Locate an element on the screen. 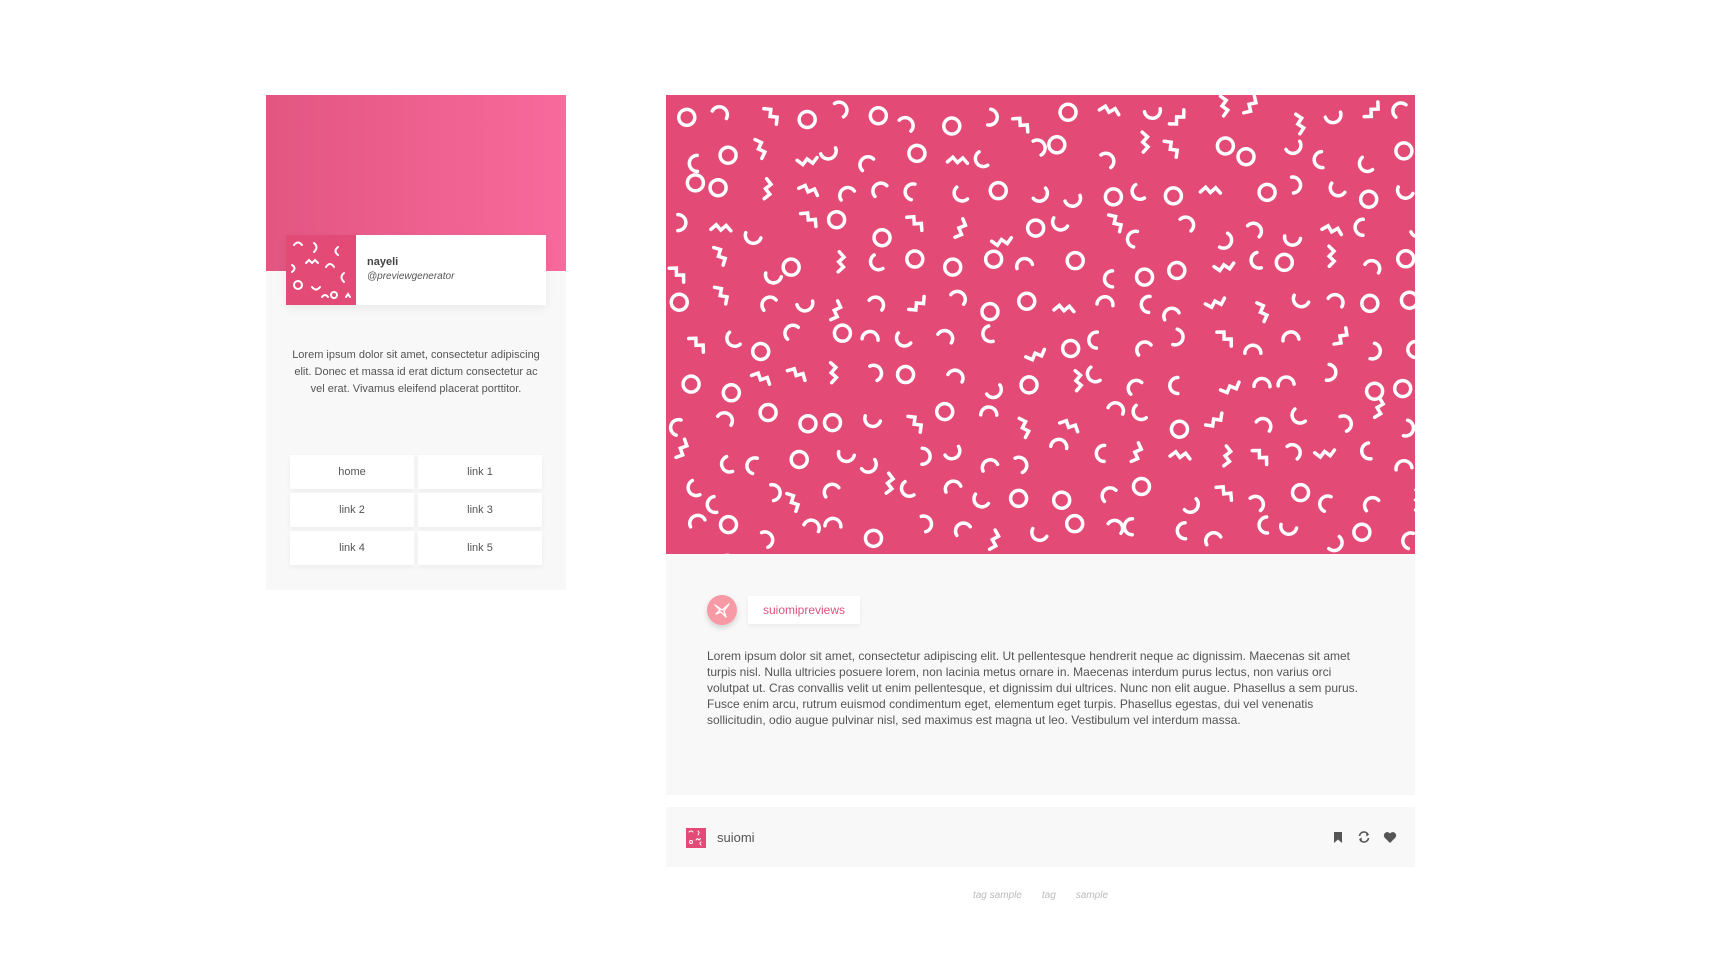 This screenshot has width=1710, height=962. tag-link: tag sample is located at coordinates (997, 895).